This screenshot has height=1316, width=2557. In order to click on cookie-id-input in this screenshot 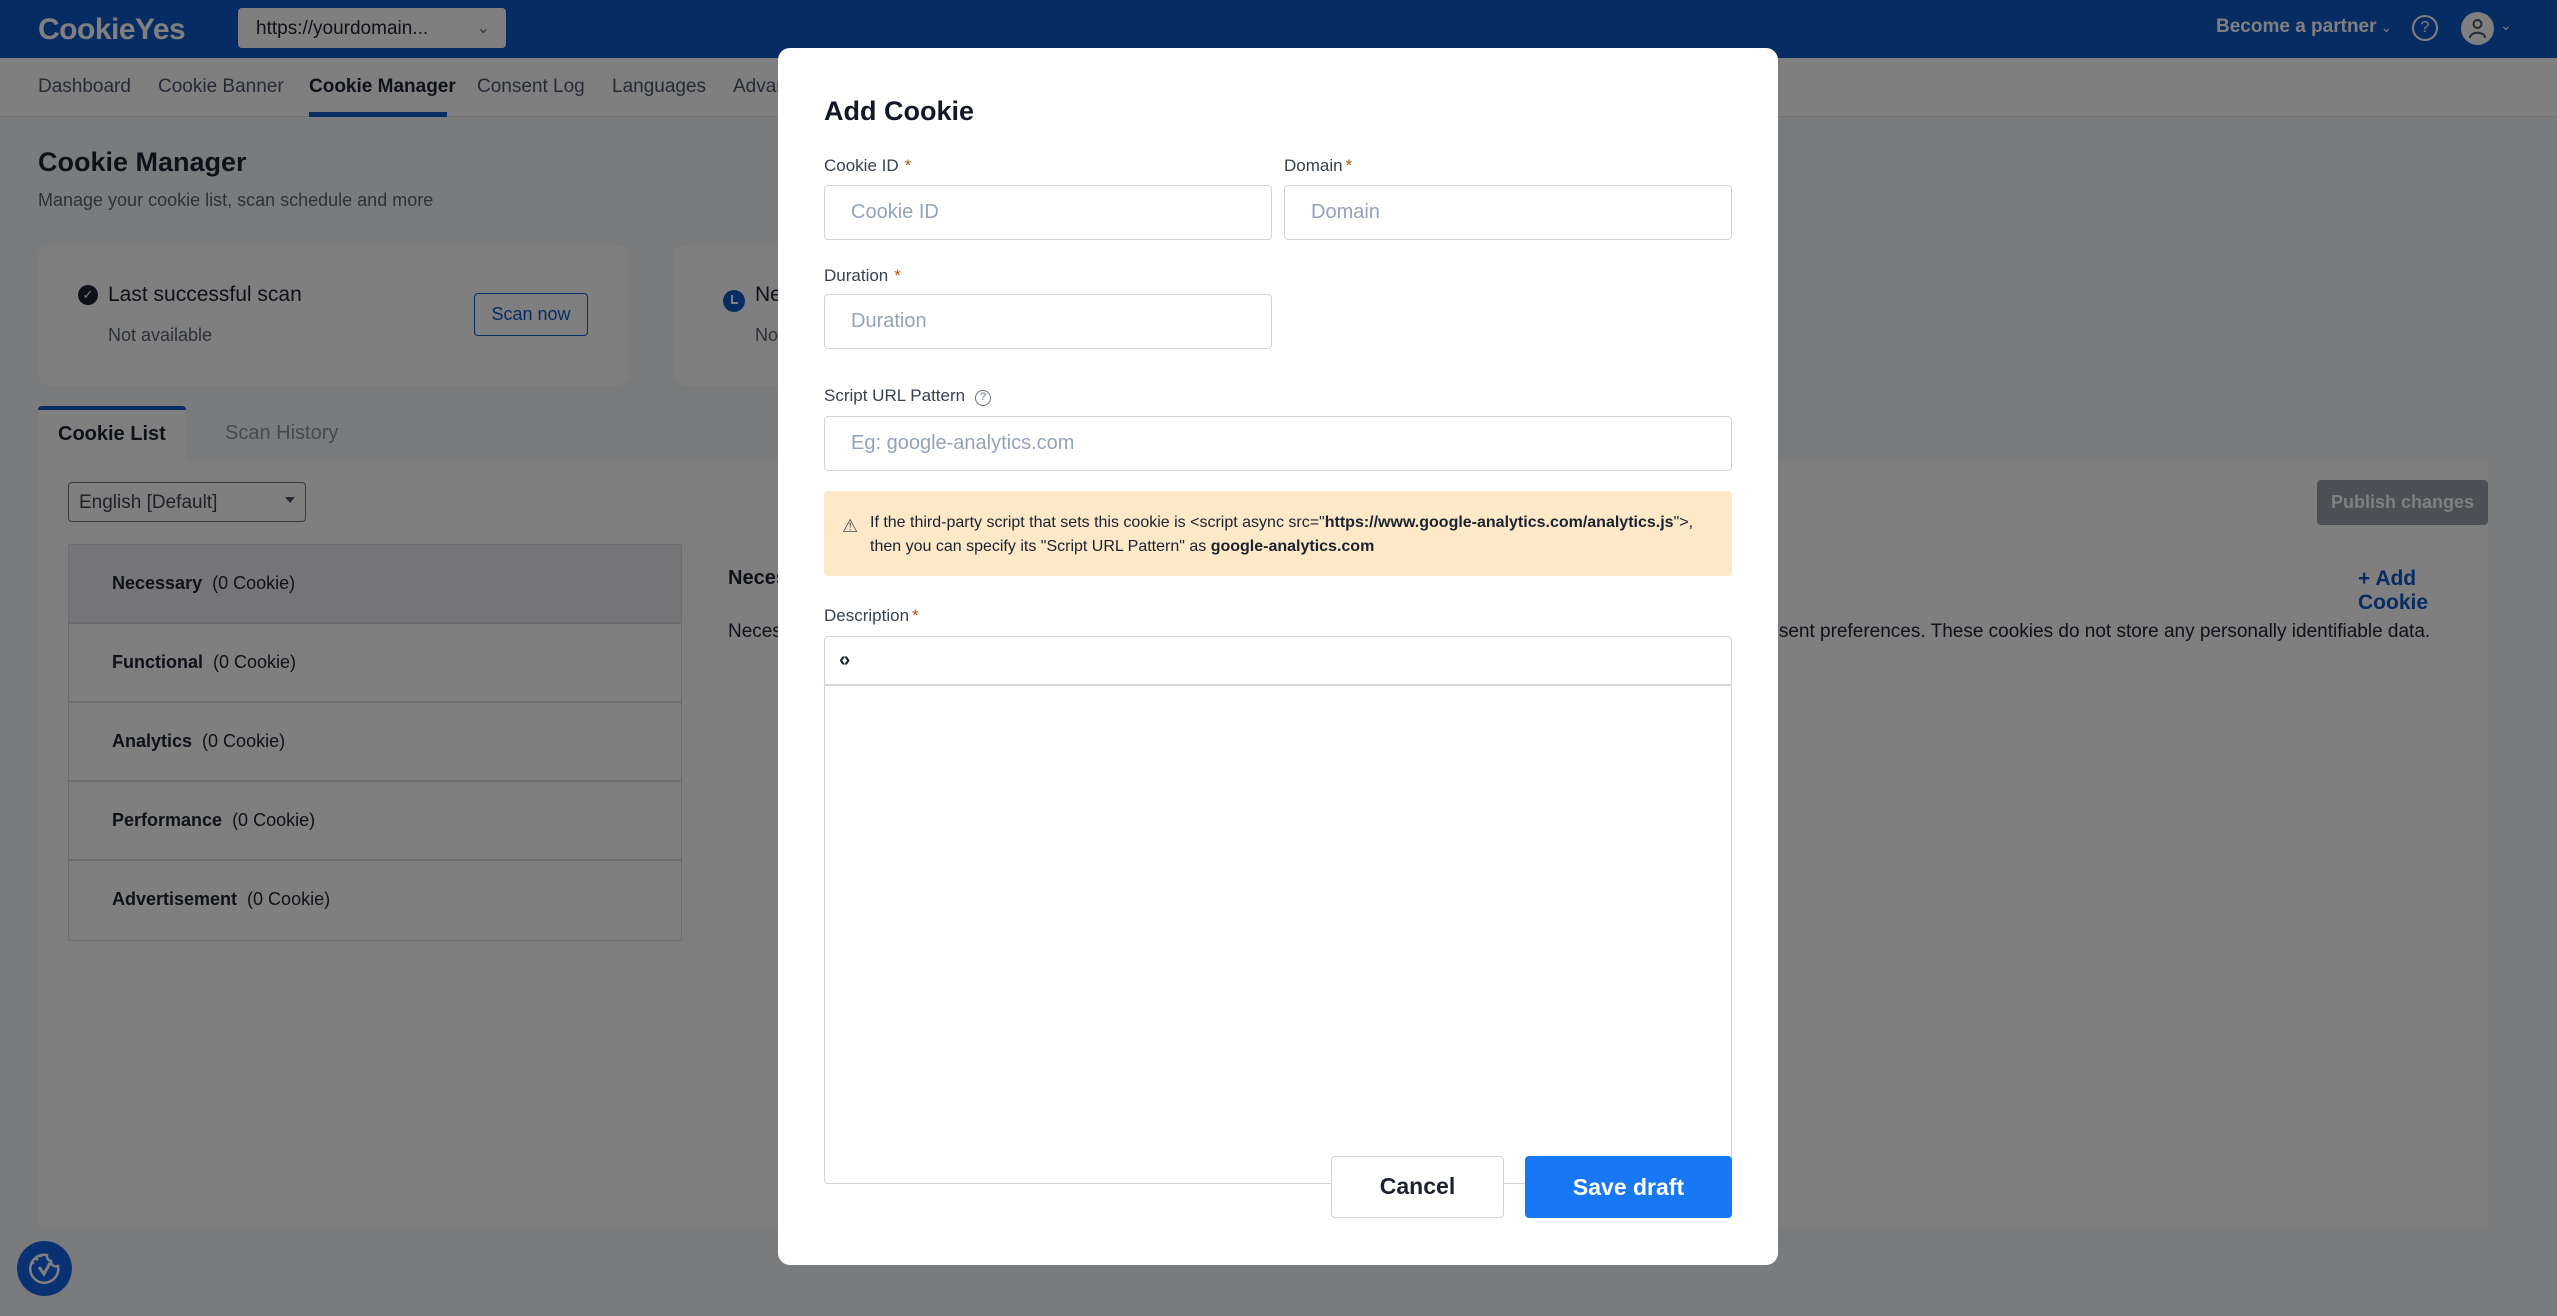, I will do `click(1048, 212)`.